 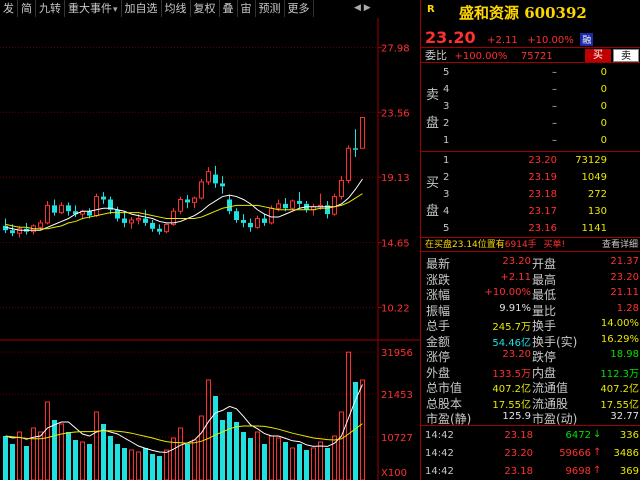 What do you see at coordinates (530, 179) in the screenshot?
I see `bid-row: 2 23.19 1049` at bounding box center [530, 179].